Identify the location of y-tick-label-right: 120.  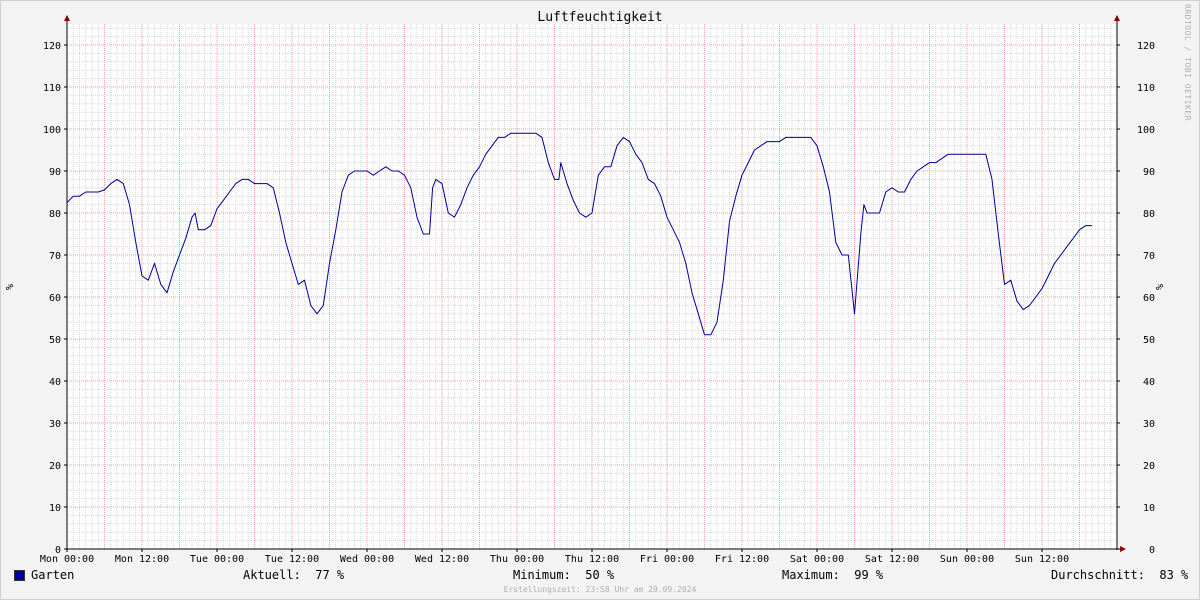
(1146, 46).